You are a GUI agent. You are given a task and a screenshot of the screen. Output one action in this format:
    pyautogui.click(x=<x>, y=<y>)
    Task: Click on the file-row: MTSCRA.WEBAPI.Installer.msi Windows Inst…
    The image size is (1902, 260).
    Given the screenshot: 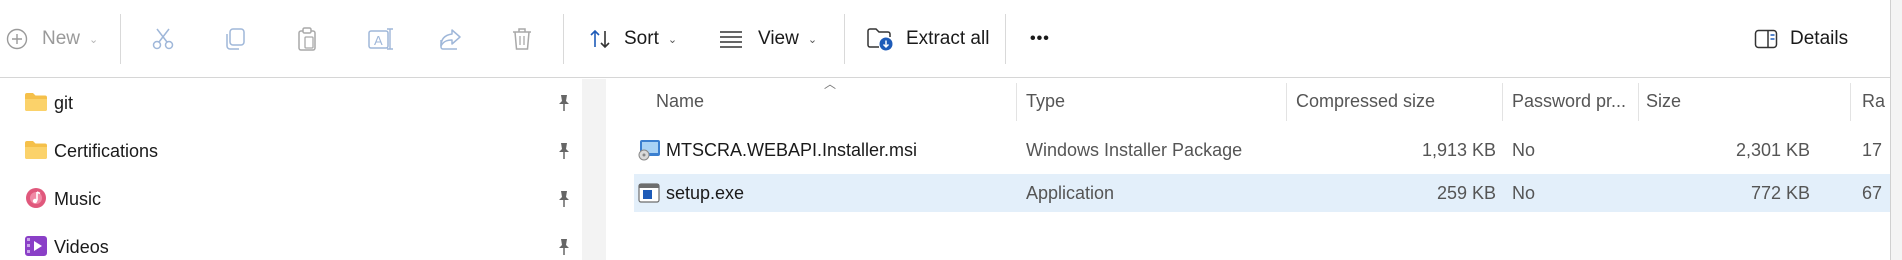 What is the action you would take?
    pyautogui.click(x=1262, y=150)
    